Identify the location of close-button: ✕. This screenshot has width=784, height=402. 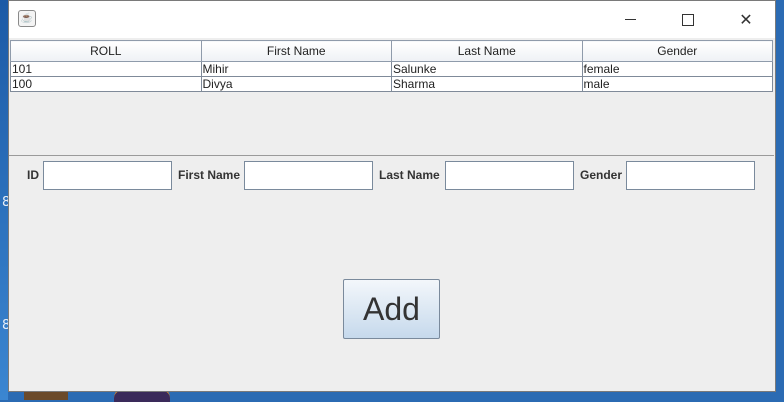
(746, 19).